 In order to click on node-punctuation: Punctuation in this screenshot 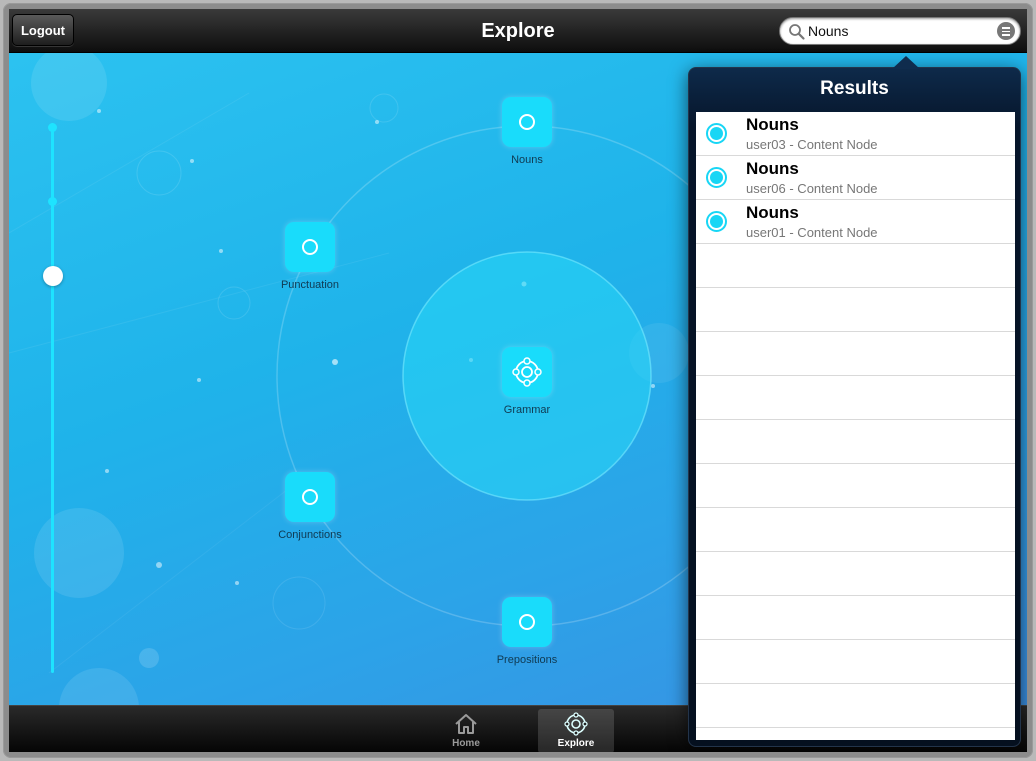, I will do `click(310, 256)`.